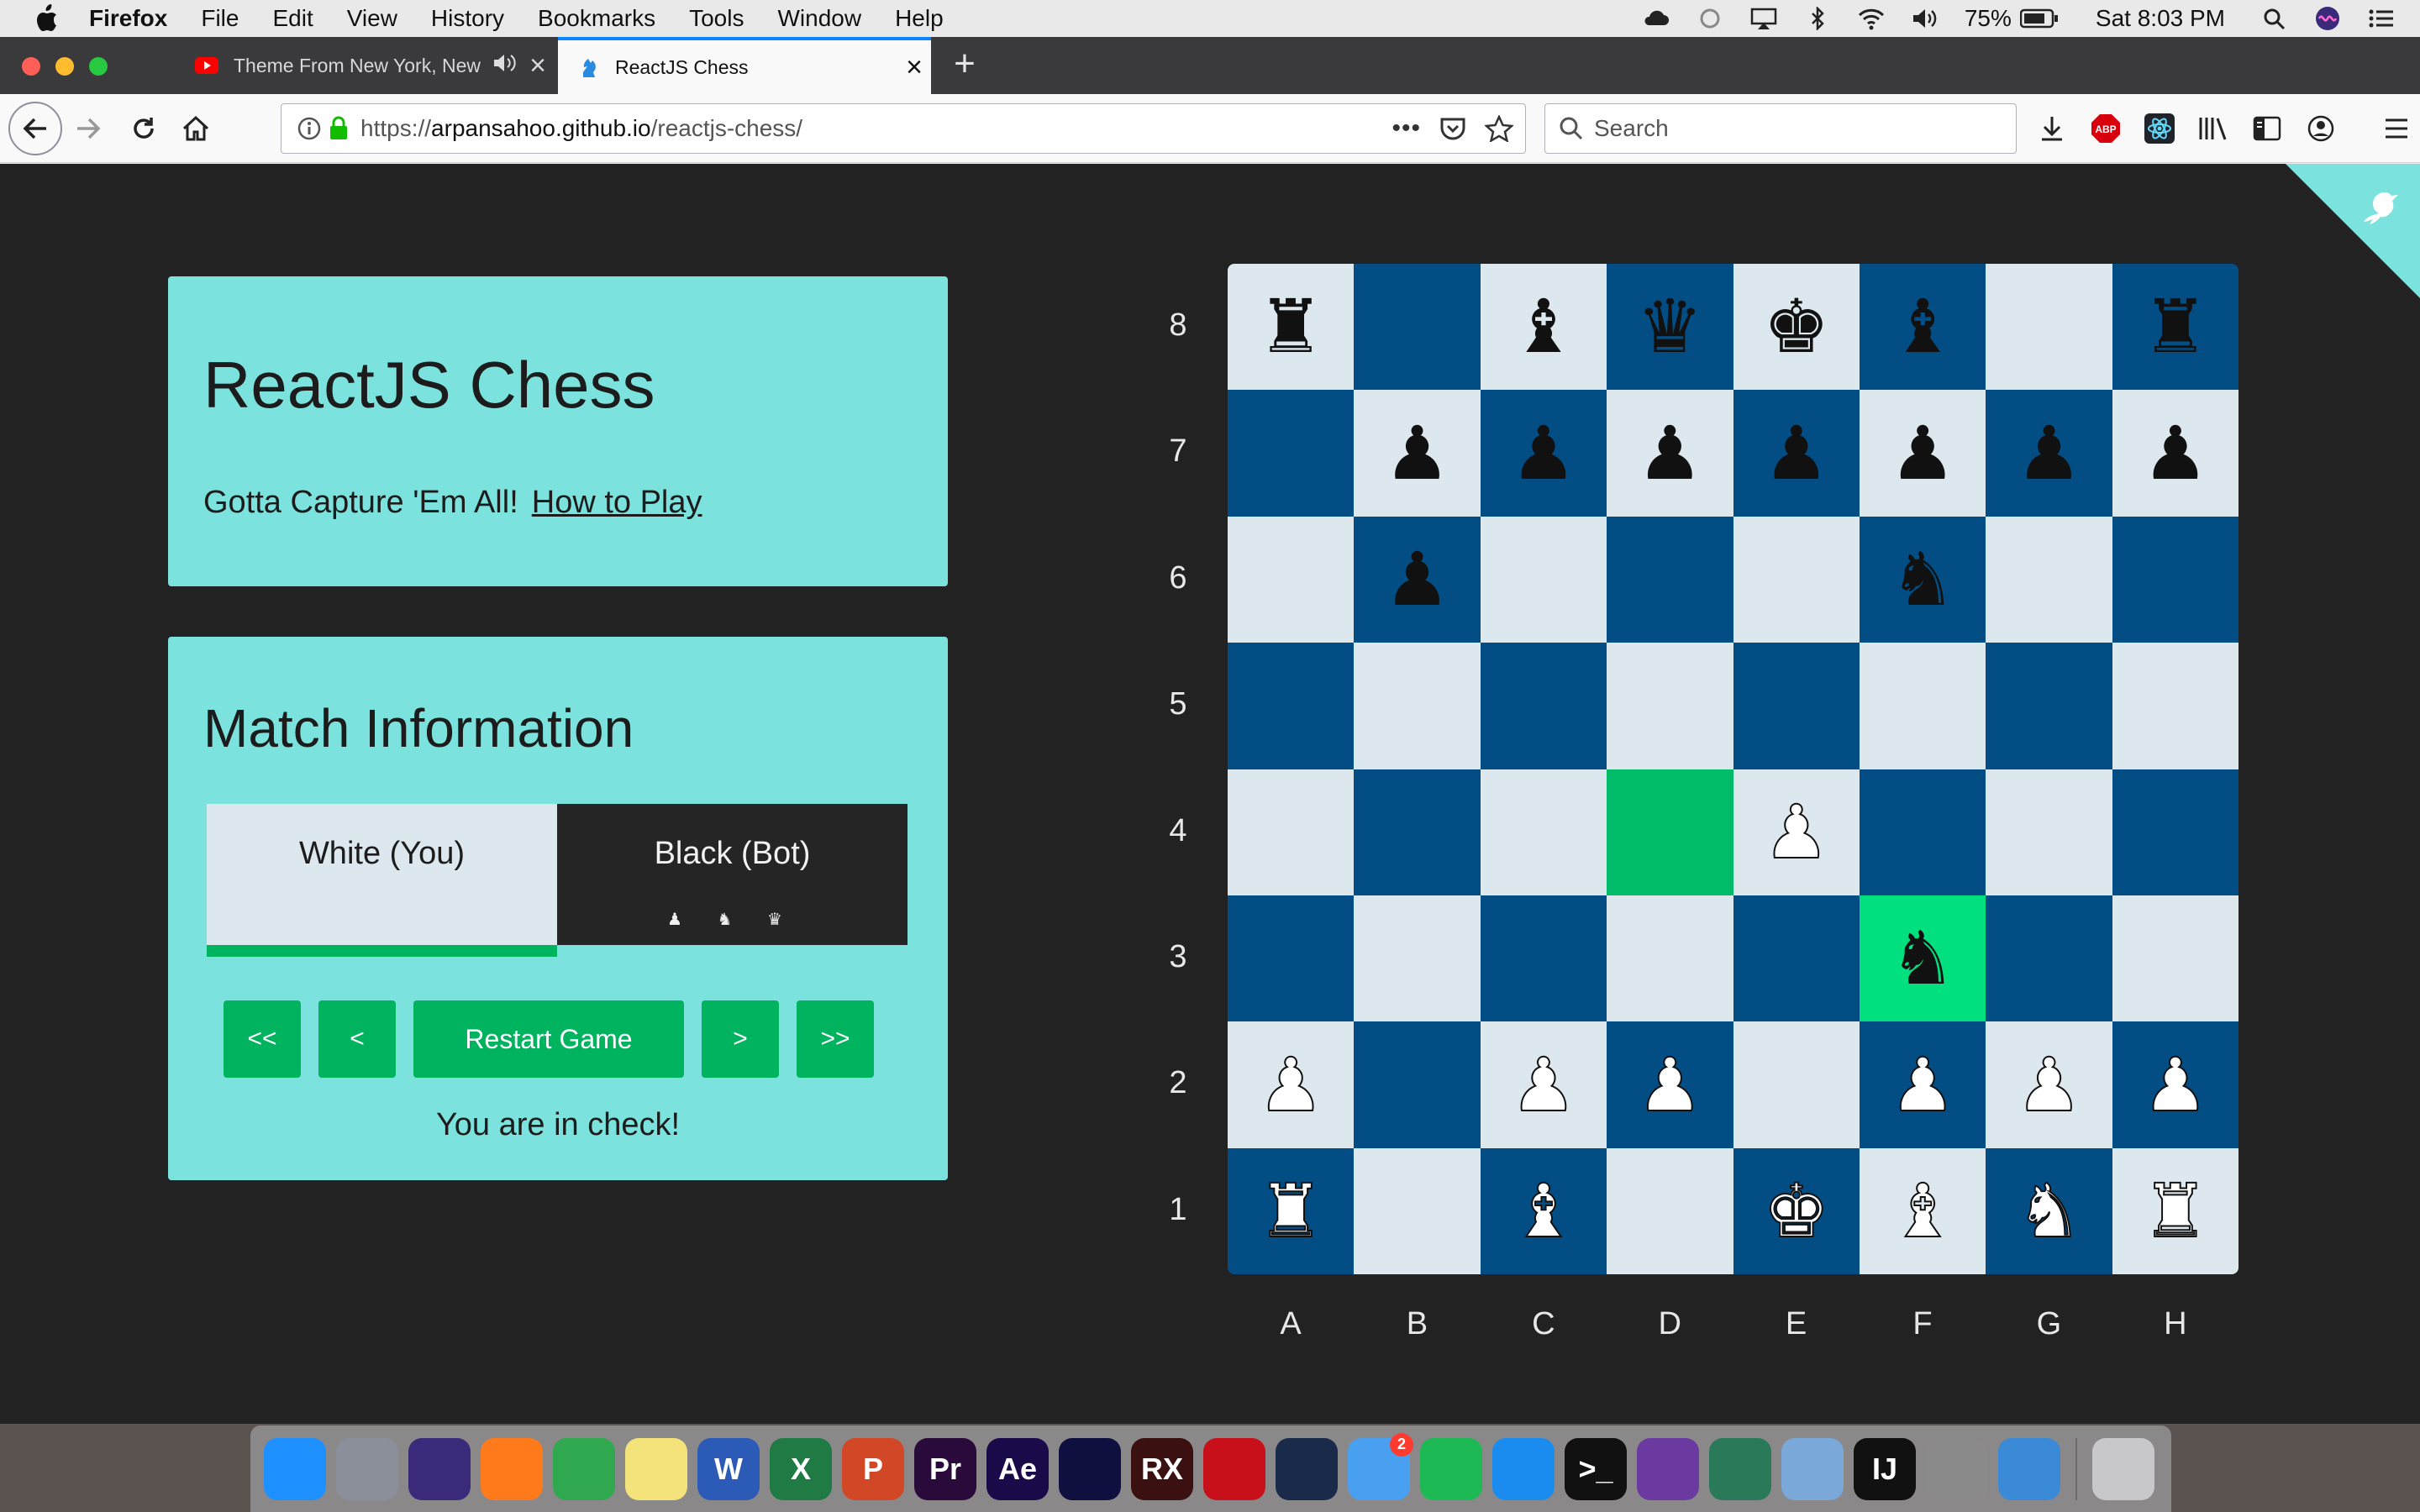  I want to click on menu-view: View, so click(372, 18).